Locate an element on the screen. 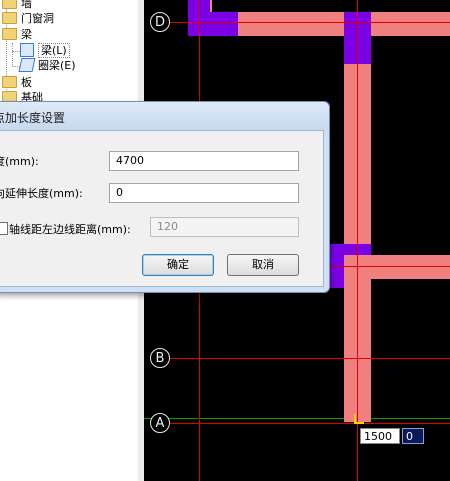  axis-label-d: D is located at coordinates (160, 22).